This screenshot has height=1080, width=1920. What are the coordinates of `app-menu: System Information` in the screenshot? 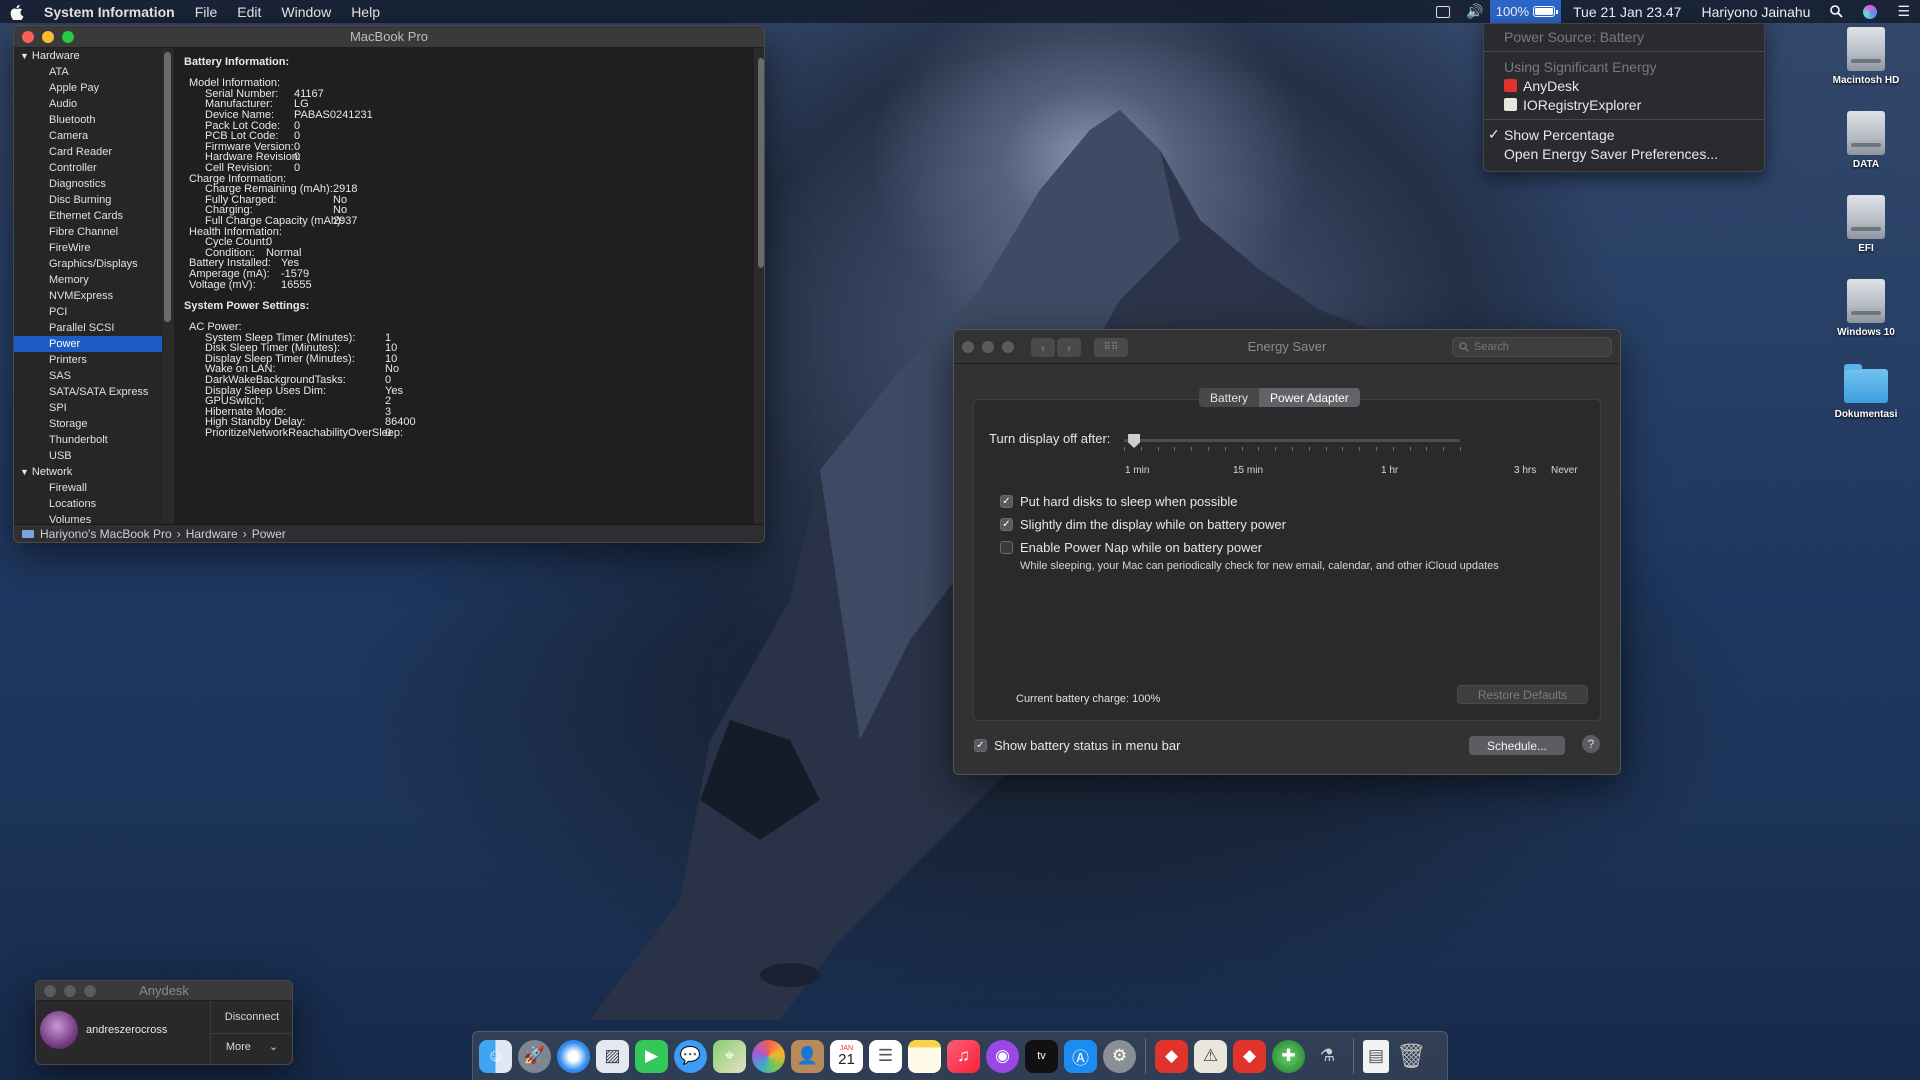 It's located at (109, 11).